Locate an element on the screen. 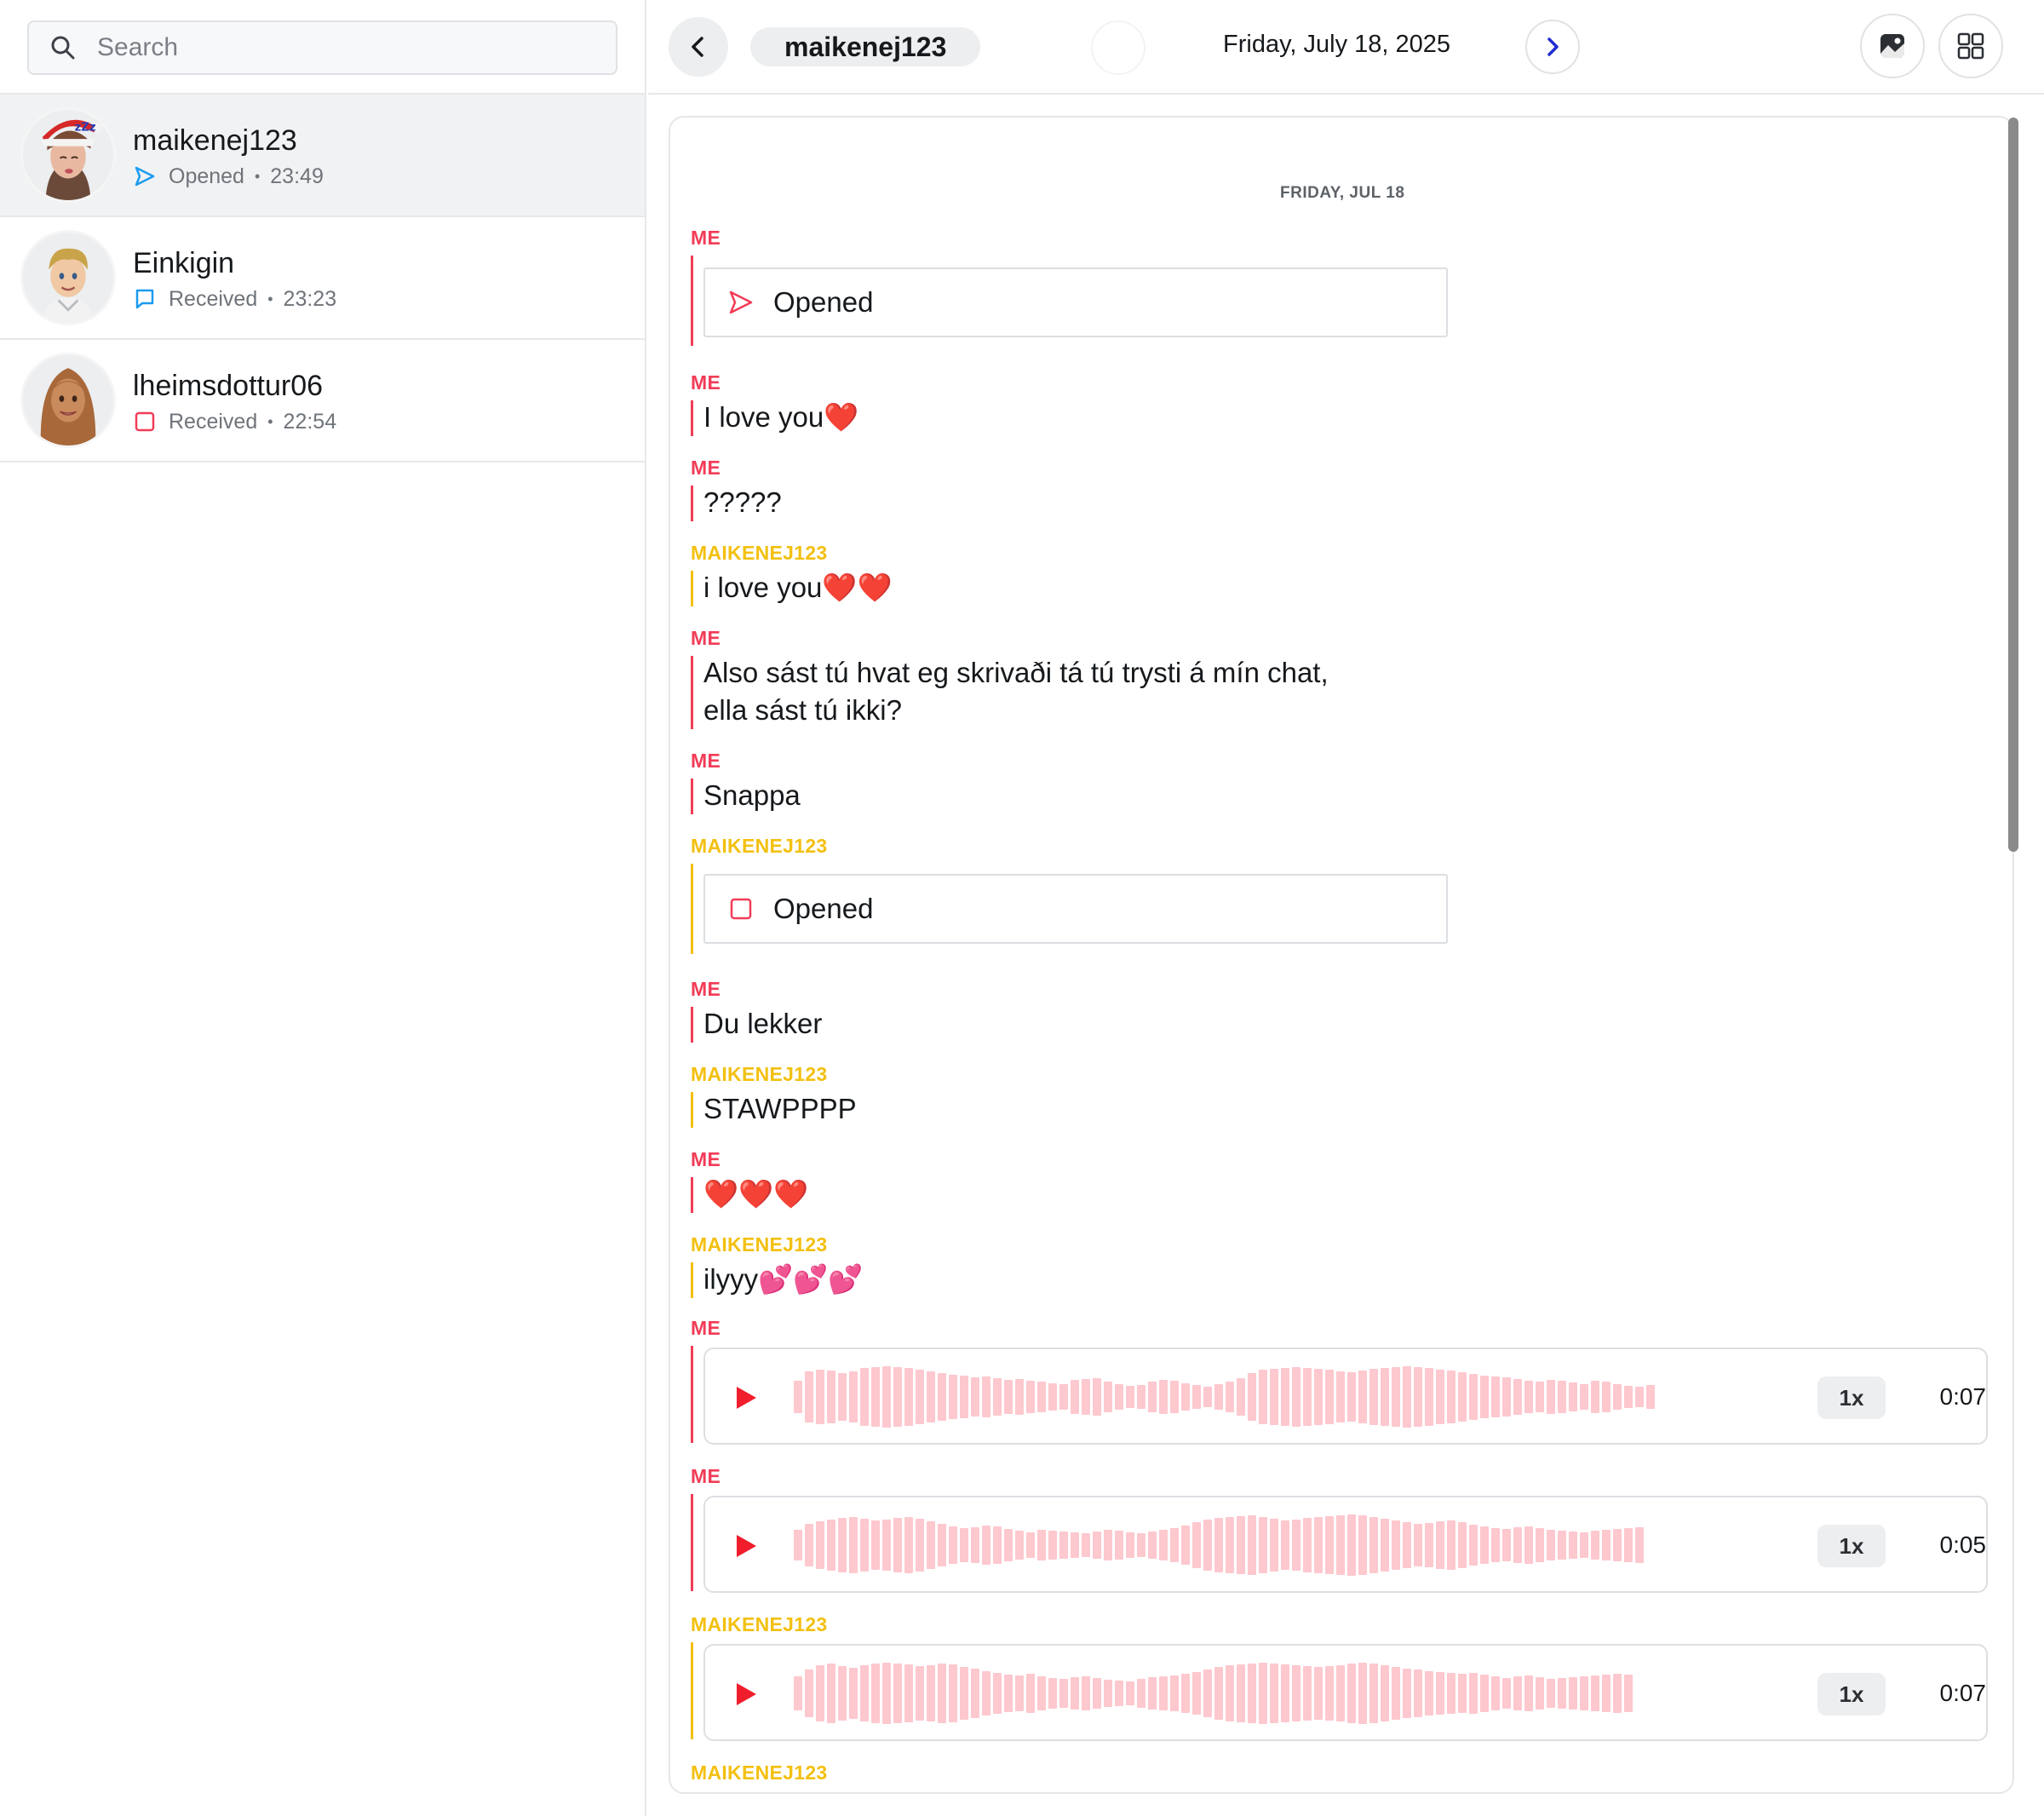 Image resolution: width=2044 pixels, height=1816 pixels. search-icon is located at coordinates (63, 48).